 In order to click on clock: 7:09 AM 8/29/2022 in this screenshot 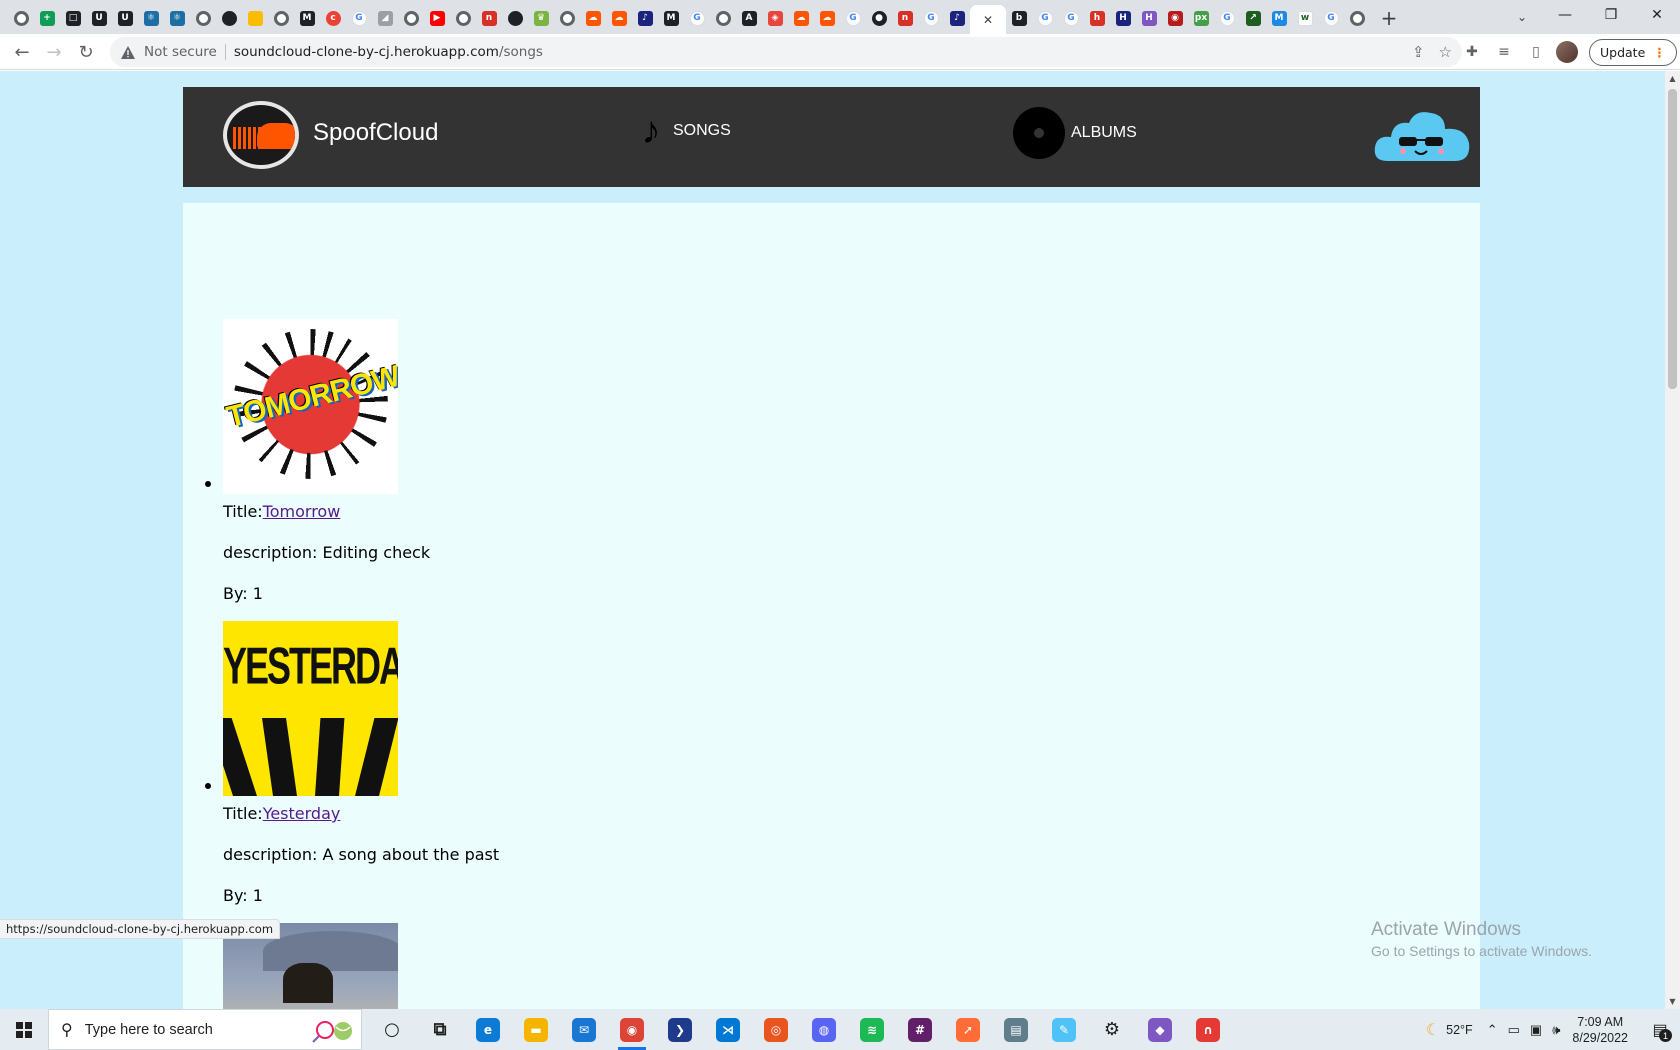, I will do `click(1600, 1030)`.